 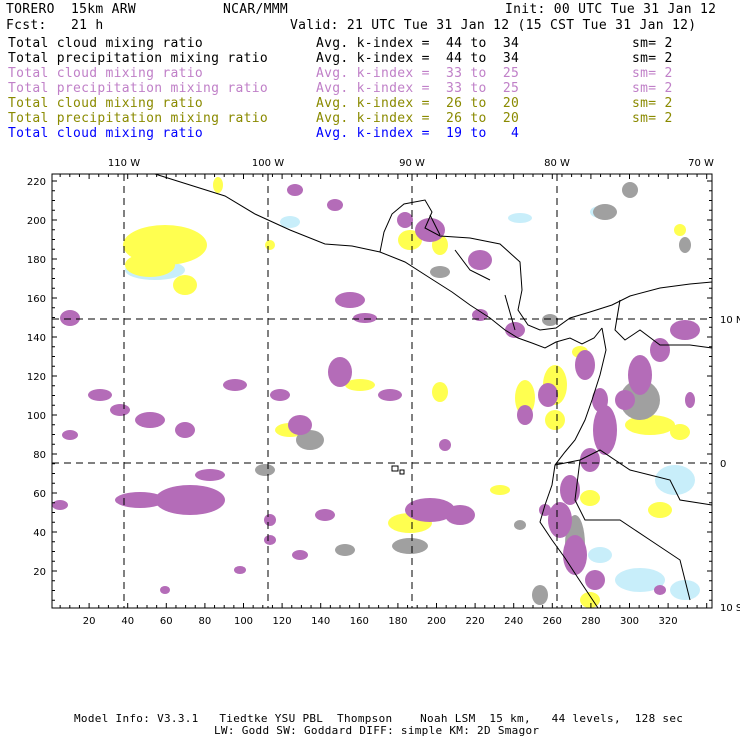 What do you see at coordinates (268, 163) in the screenshot?
I see `longitude-label: 100 W` at bounding box center [268, 163].